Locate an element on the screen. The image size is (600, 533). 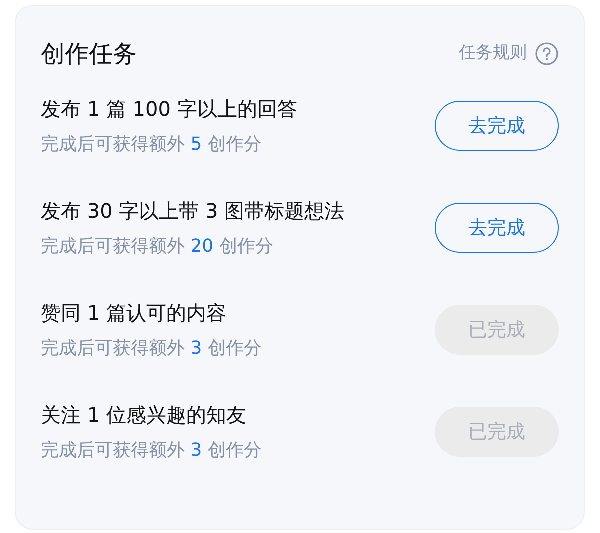
help-icon is located at coordinates (547, 54).